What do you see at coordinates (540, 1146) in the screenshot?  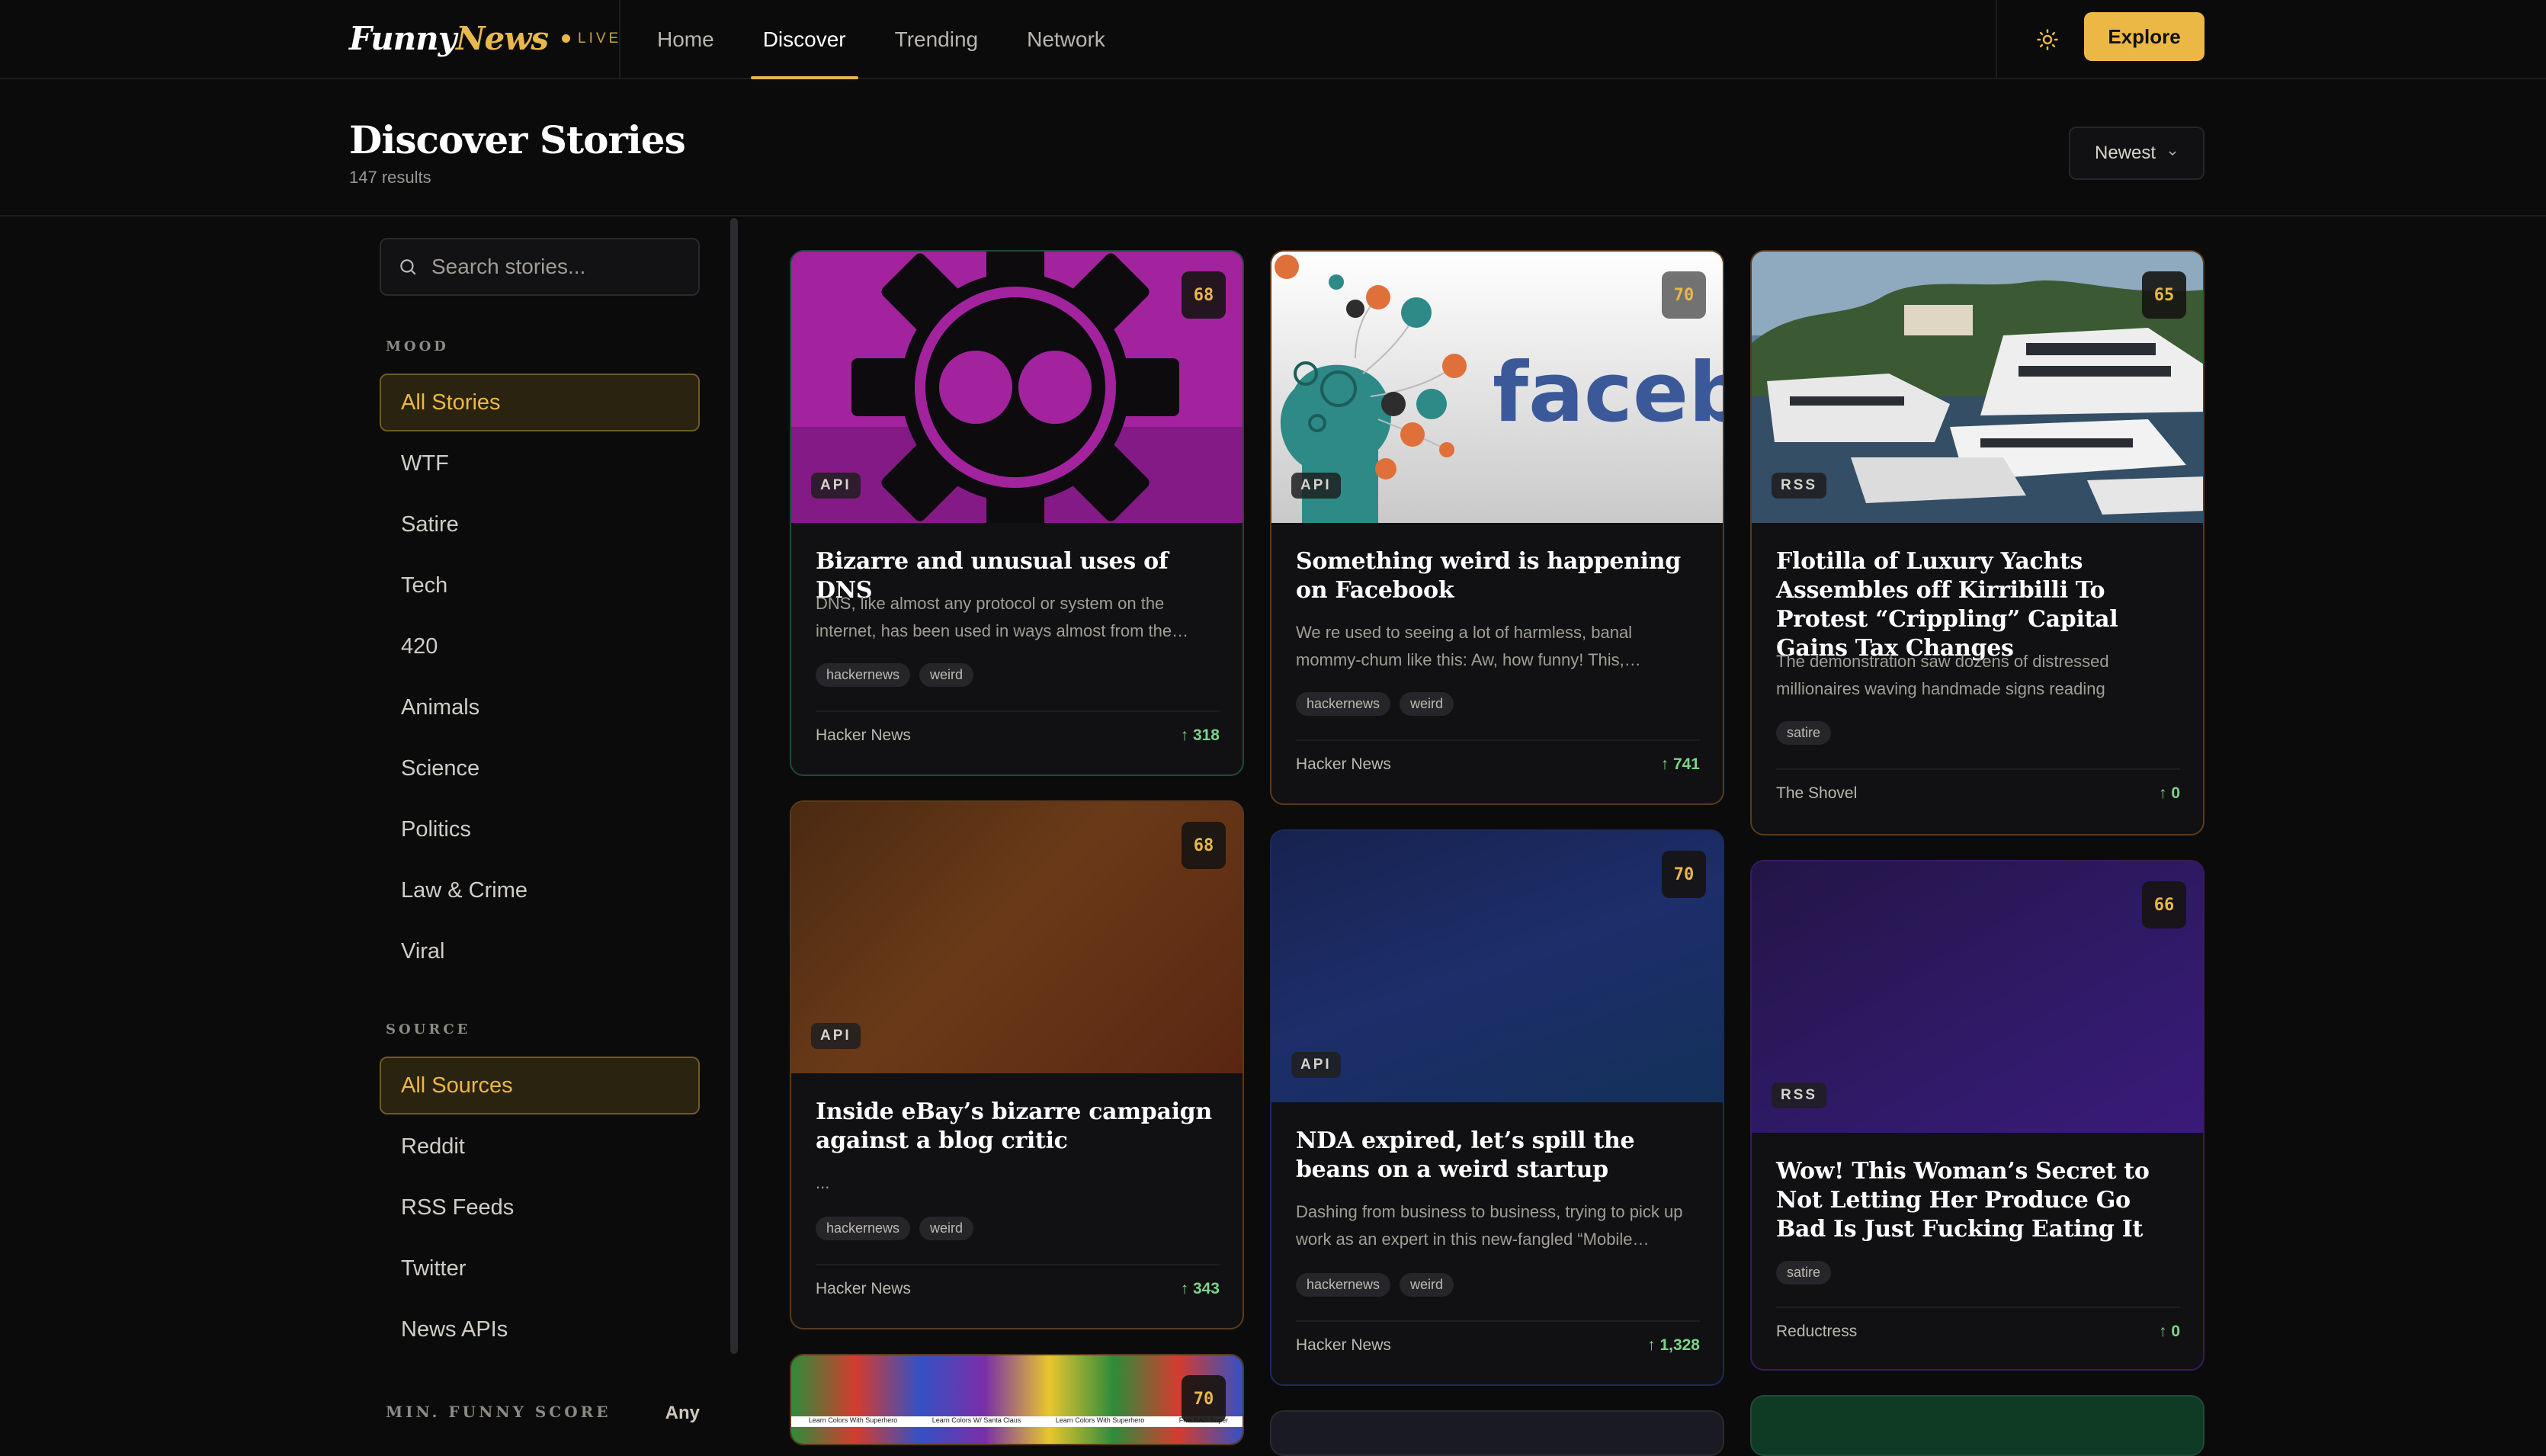 I see `source-reddit: Reddit` at bounding box center [540, 1146].